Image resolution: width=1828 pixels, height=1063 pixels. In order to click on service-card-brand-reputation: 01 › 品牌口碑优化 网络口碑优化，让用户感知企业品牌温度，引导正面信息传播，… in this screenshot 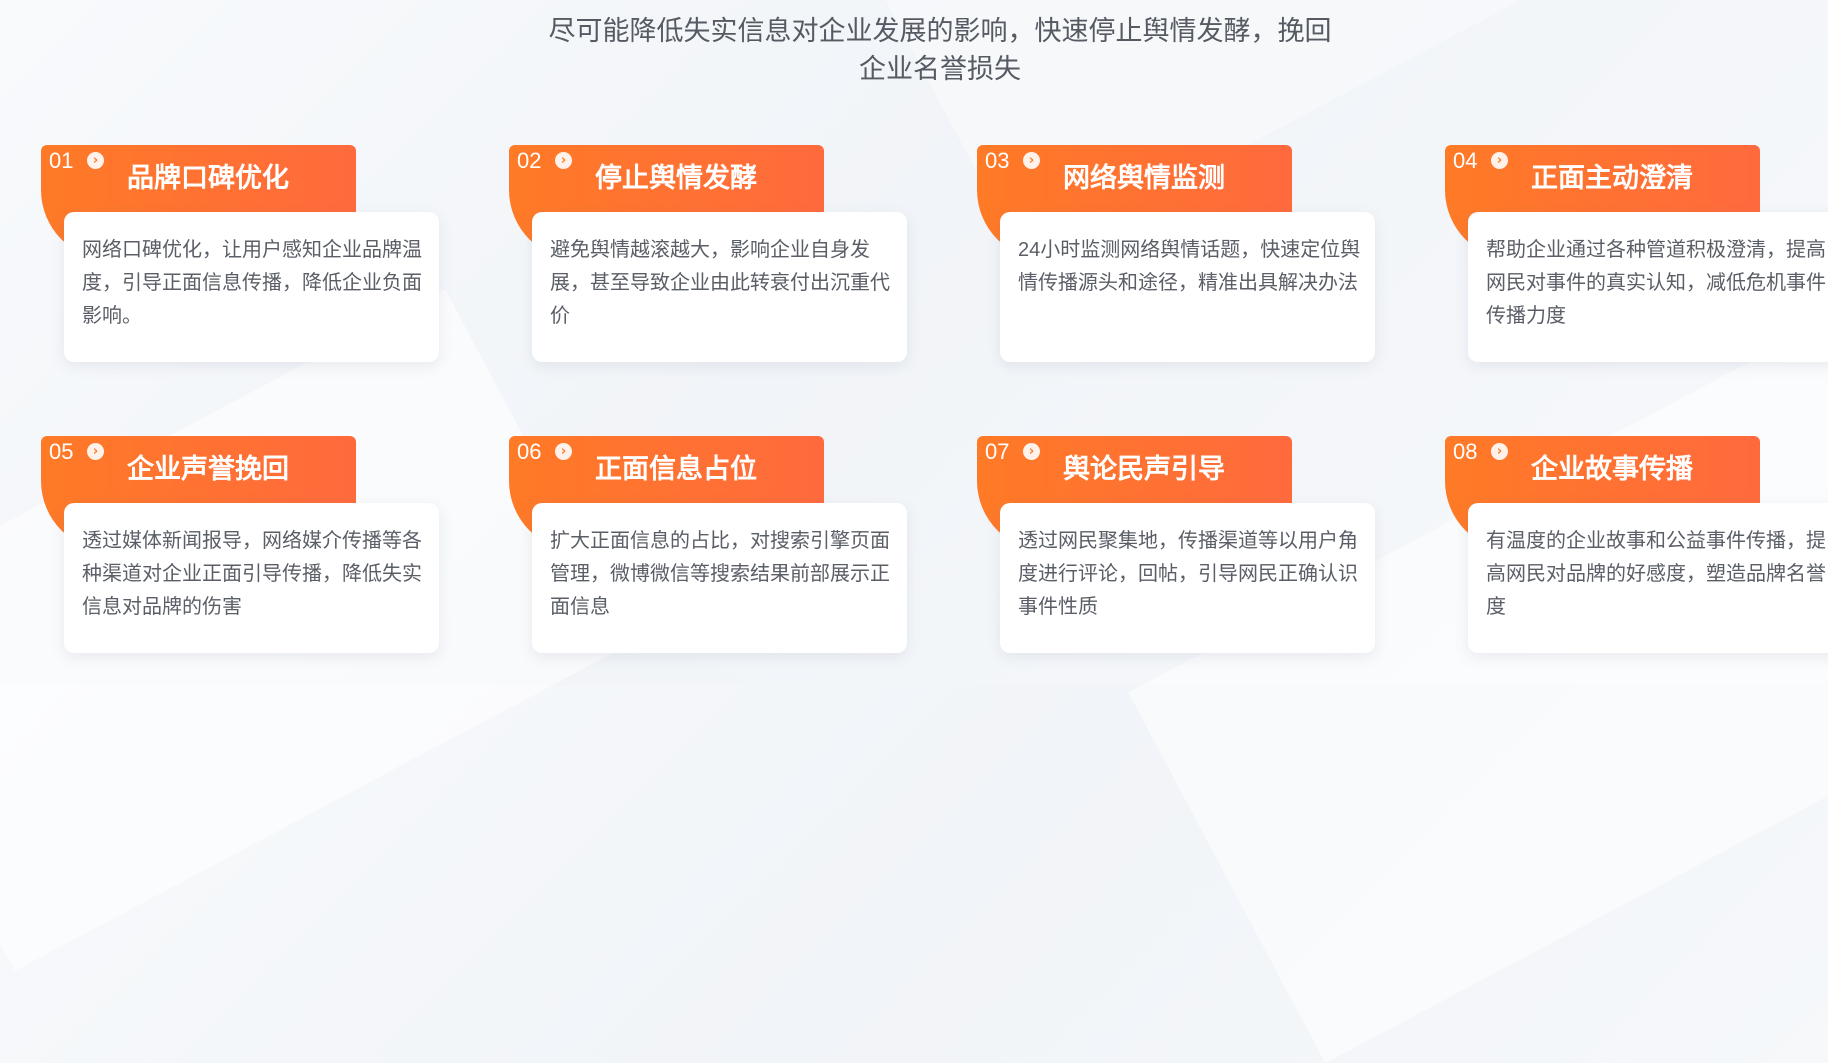, I will do `click(241, 254)`.